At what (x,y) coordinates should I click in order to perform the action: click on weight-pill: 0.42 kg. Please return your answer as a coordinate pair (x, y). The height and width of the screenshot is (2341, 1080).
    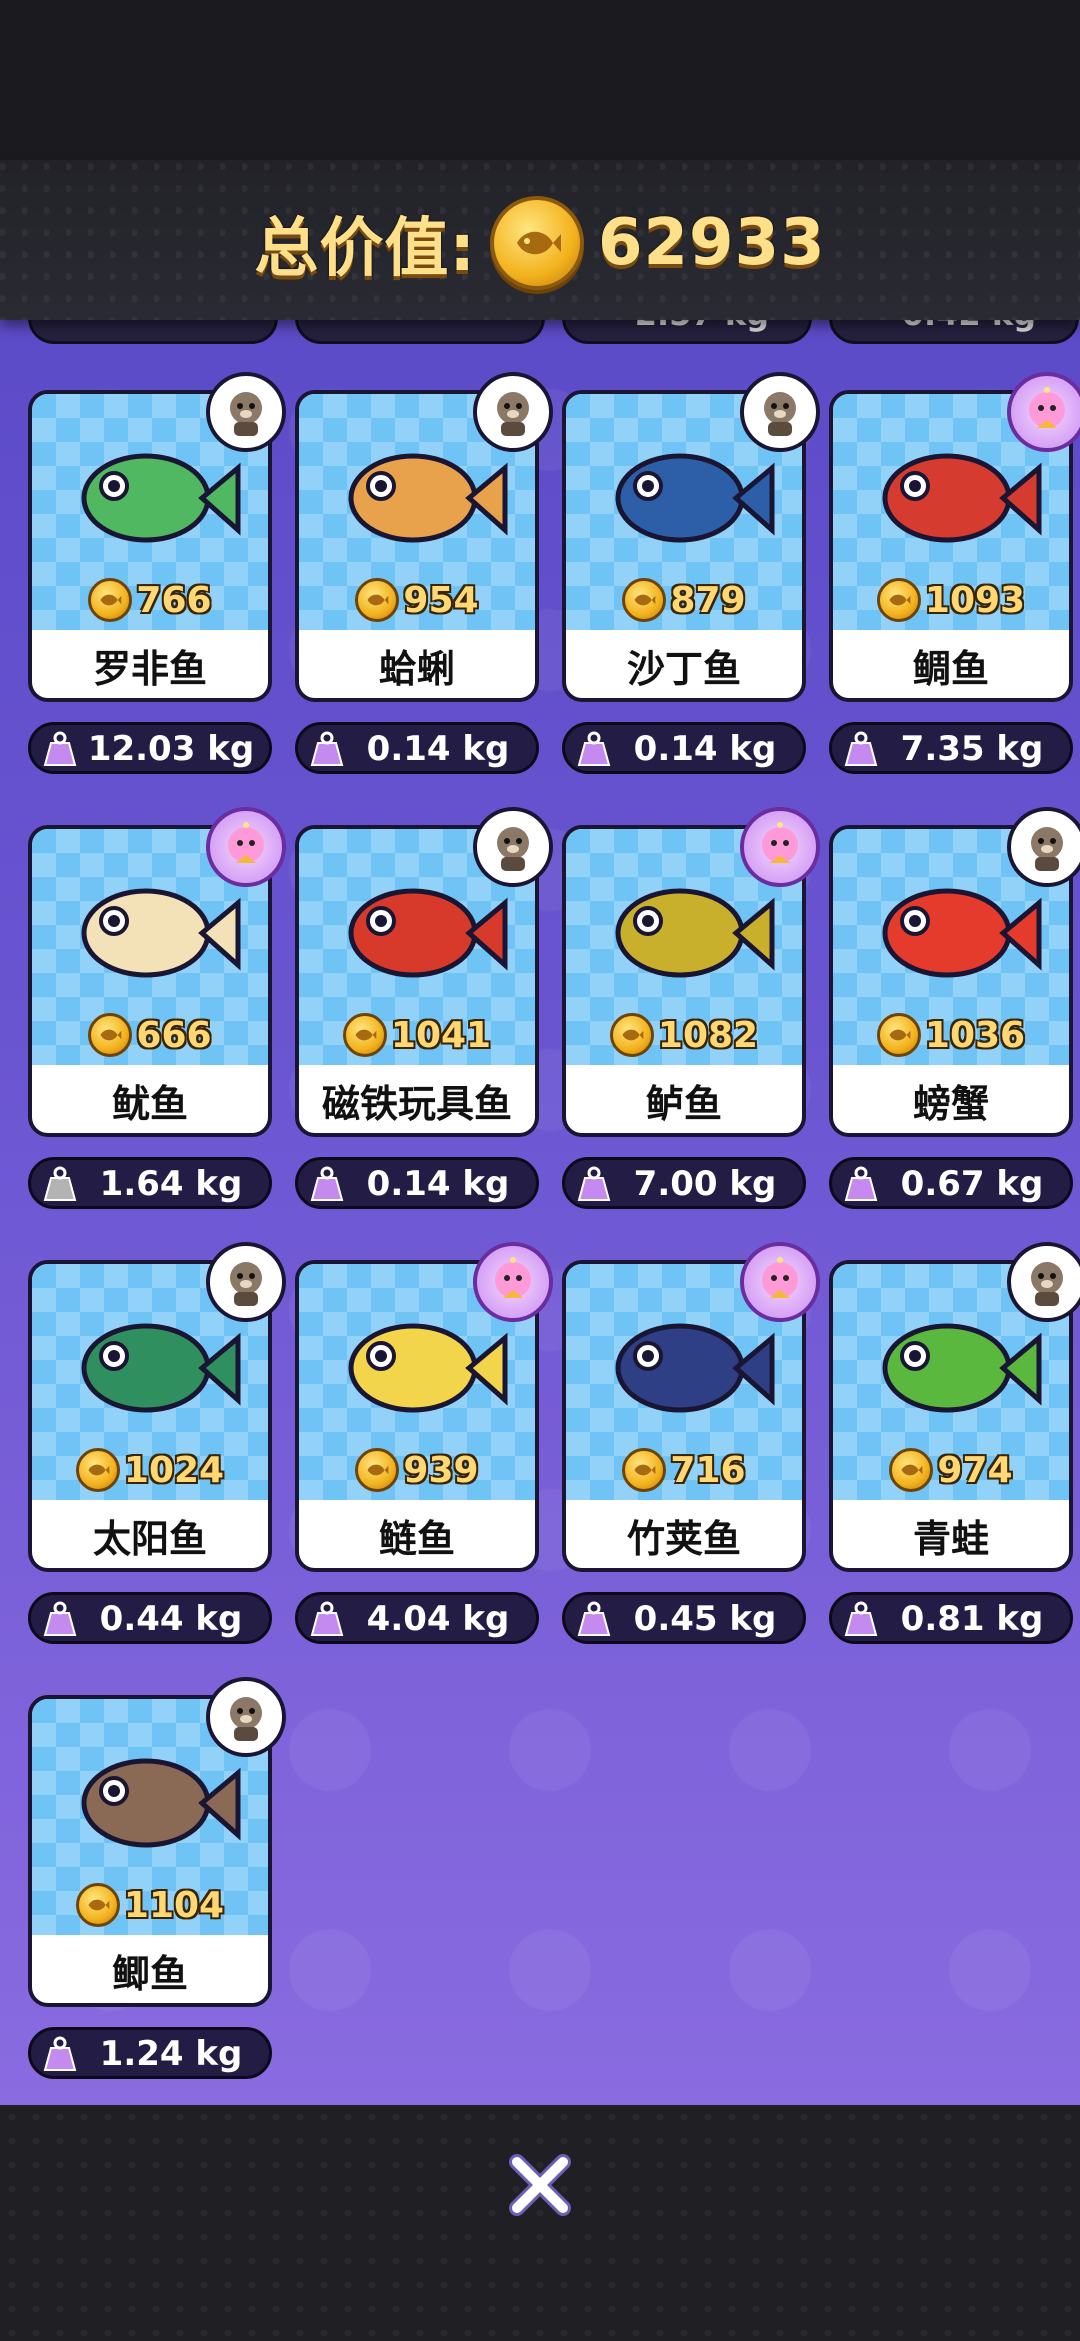
    Looking at the image, I should click on (954, 332).